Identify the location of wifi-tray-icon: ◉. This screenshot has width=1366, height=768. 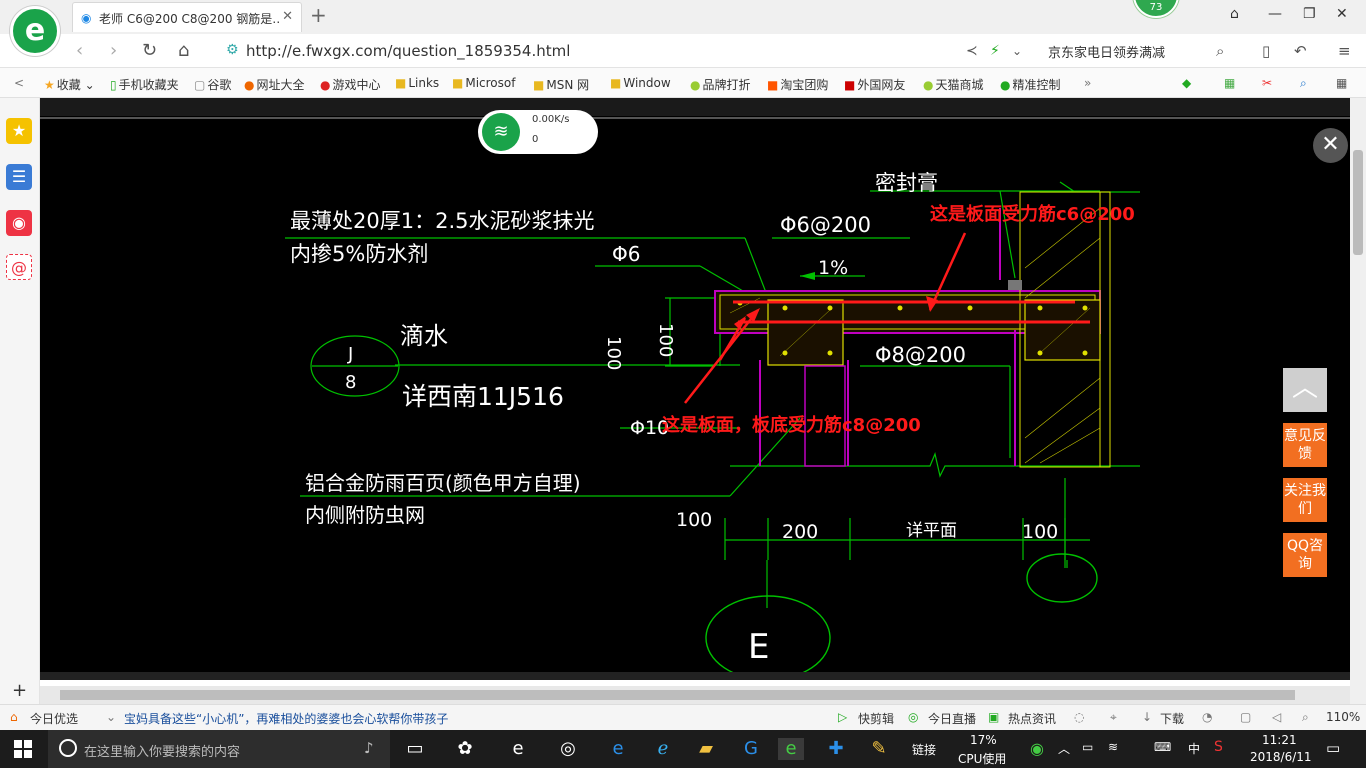
(1037, 748).